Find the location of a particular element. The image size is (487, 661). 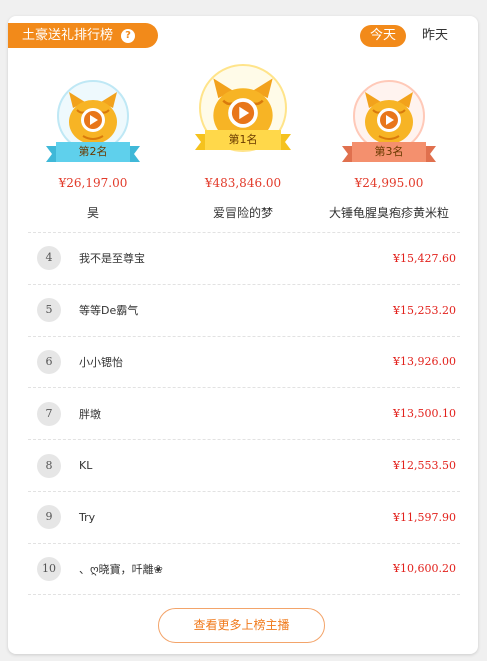

podium-third: 第3名 ¥24,995.00 大锤龟腥臭疱疹黄米粒 is located at coordinates (389, 150).